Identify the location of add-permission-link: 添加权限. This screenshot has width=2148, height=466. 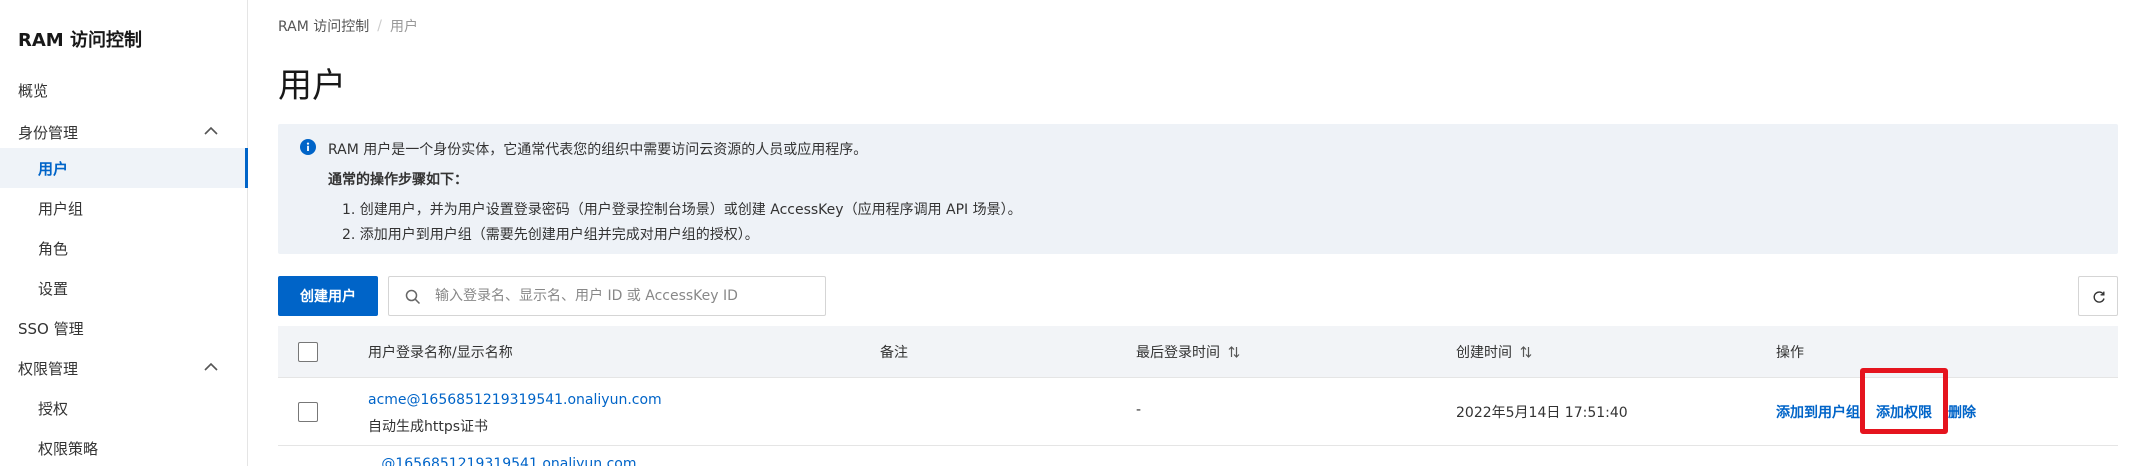
(1904, 412).